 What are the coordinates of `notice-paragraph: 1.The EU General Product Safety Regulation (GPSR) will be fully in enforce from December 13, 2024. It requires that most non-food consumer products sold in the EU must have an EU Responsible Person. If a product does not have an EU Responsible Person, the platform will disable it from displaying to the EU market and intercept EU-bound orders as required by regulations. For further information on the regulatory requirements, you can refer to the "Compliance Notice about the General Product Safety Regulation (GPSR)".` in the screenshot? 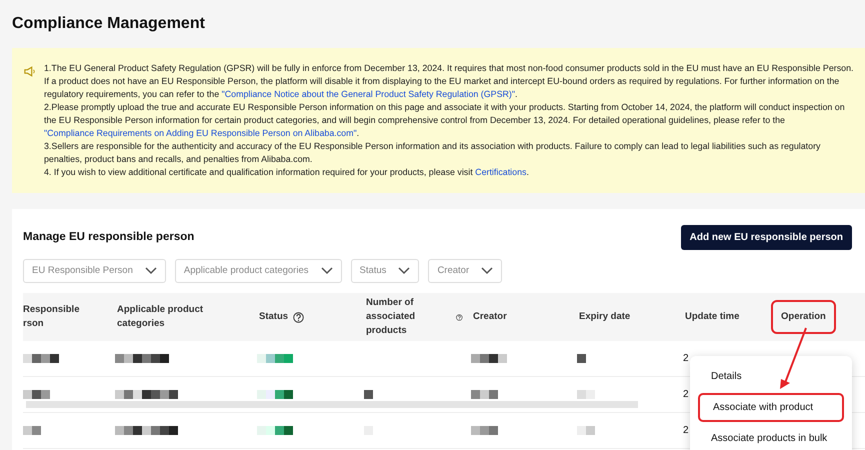 It's located at (449, 81).